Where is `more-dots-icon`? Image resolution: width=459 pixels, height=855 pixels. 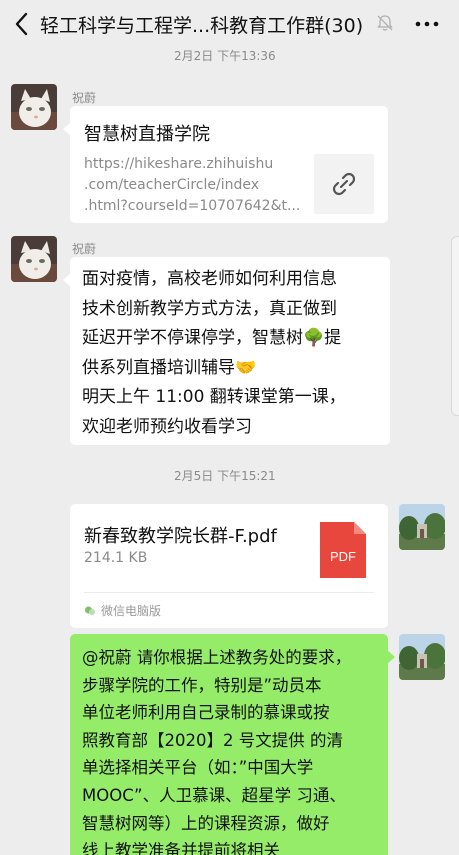 more-dots-icon is located at coordinates (427, 24).